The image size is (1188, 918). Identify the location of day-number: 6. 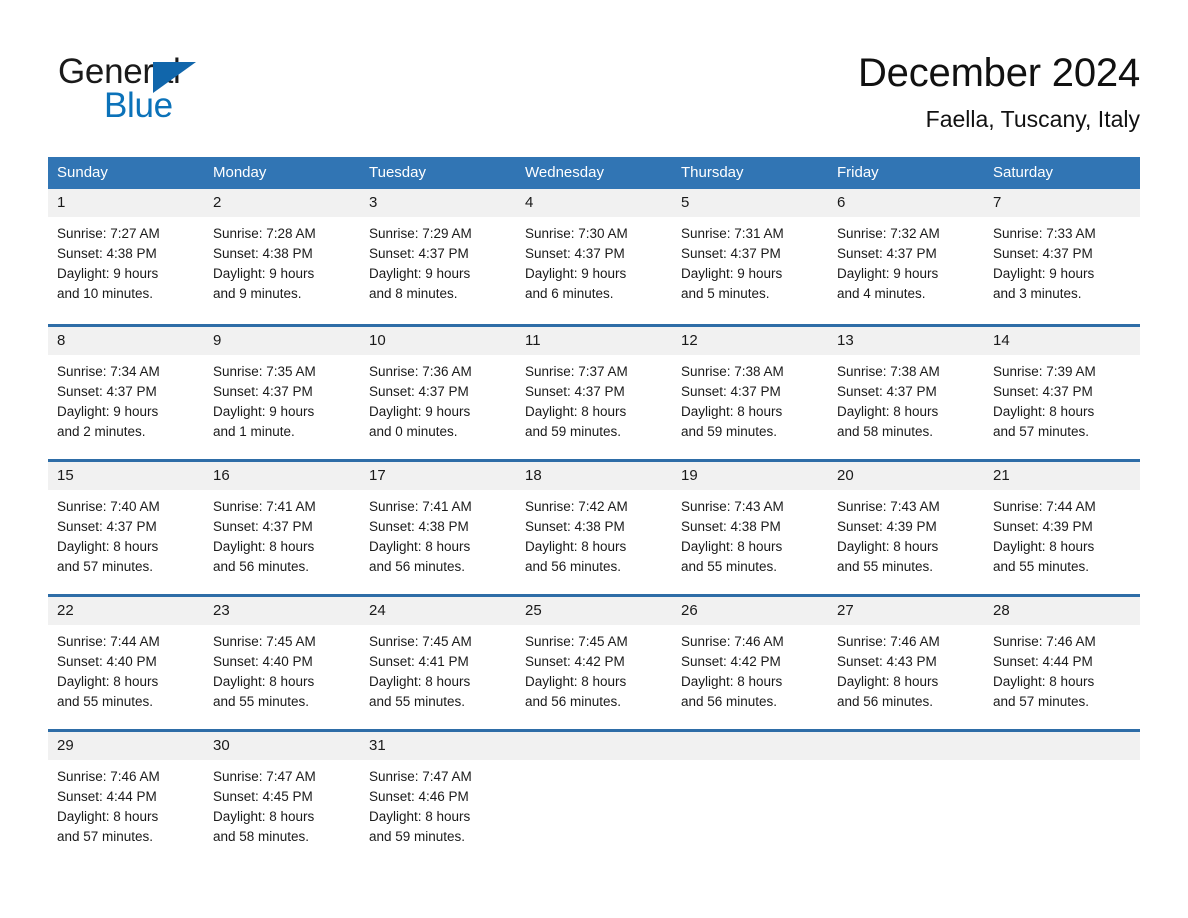
(906, 203).